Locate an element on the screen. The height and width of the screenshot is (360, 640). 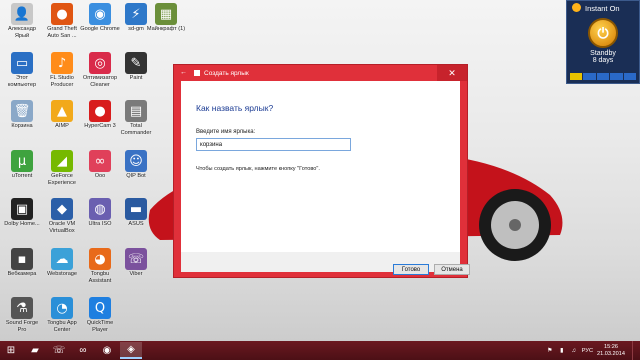
desktop-icon-label: ASUS is located at coordinates (136, 224).